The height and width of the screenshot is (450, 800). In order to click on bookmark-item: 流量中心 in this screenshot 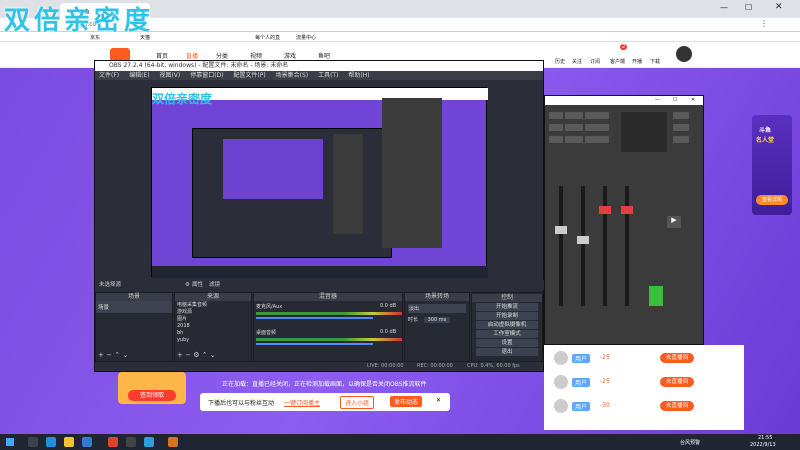, I will do `click(306, 37)`.